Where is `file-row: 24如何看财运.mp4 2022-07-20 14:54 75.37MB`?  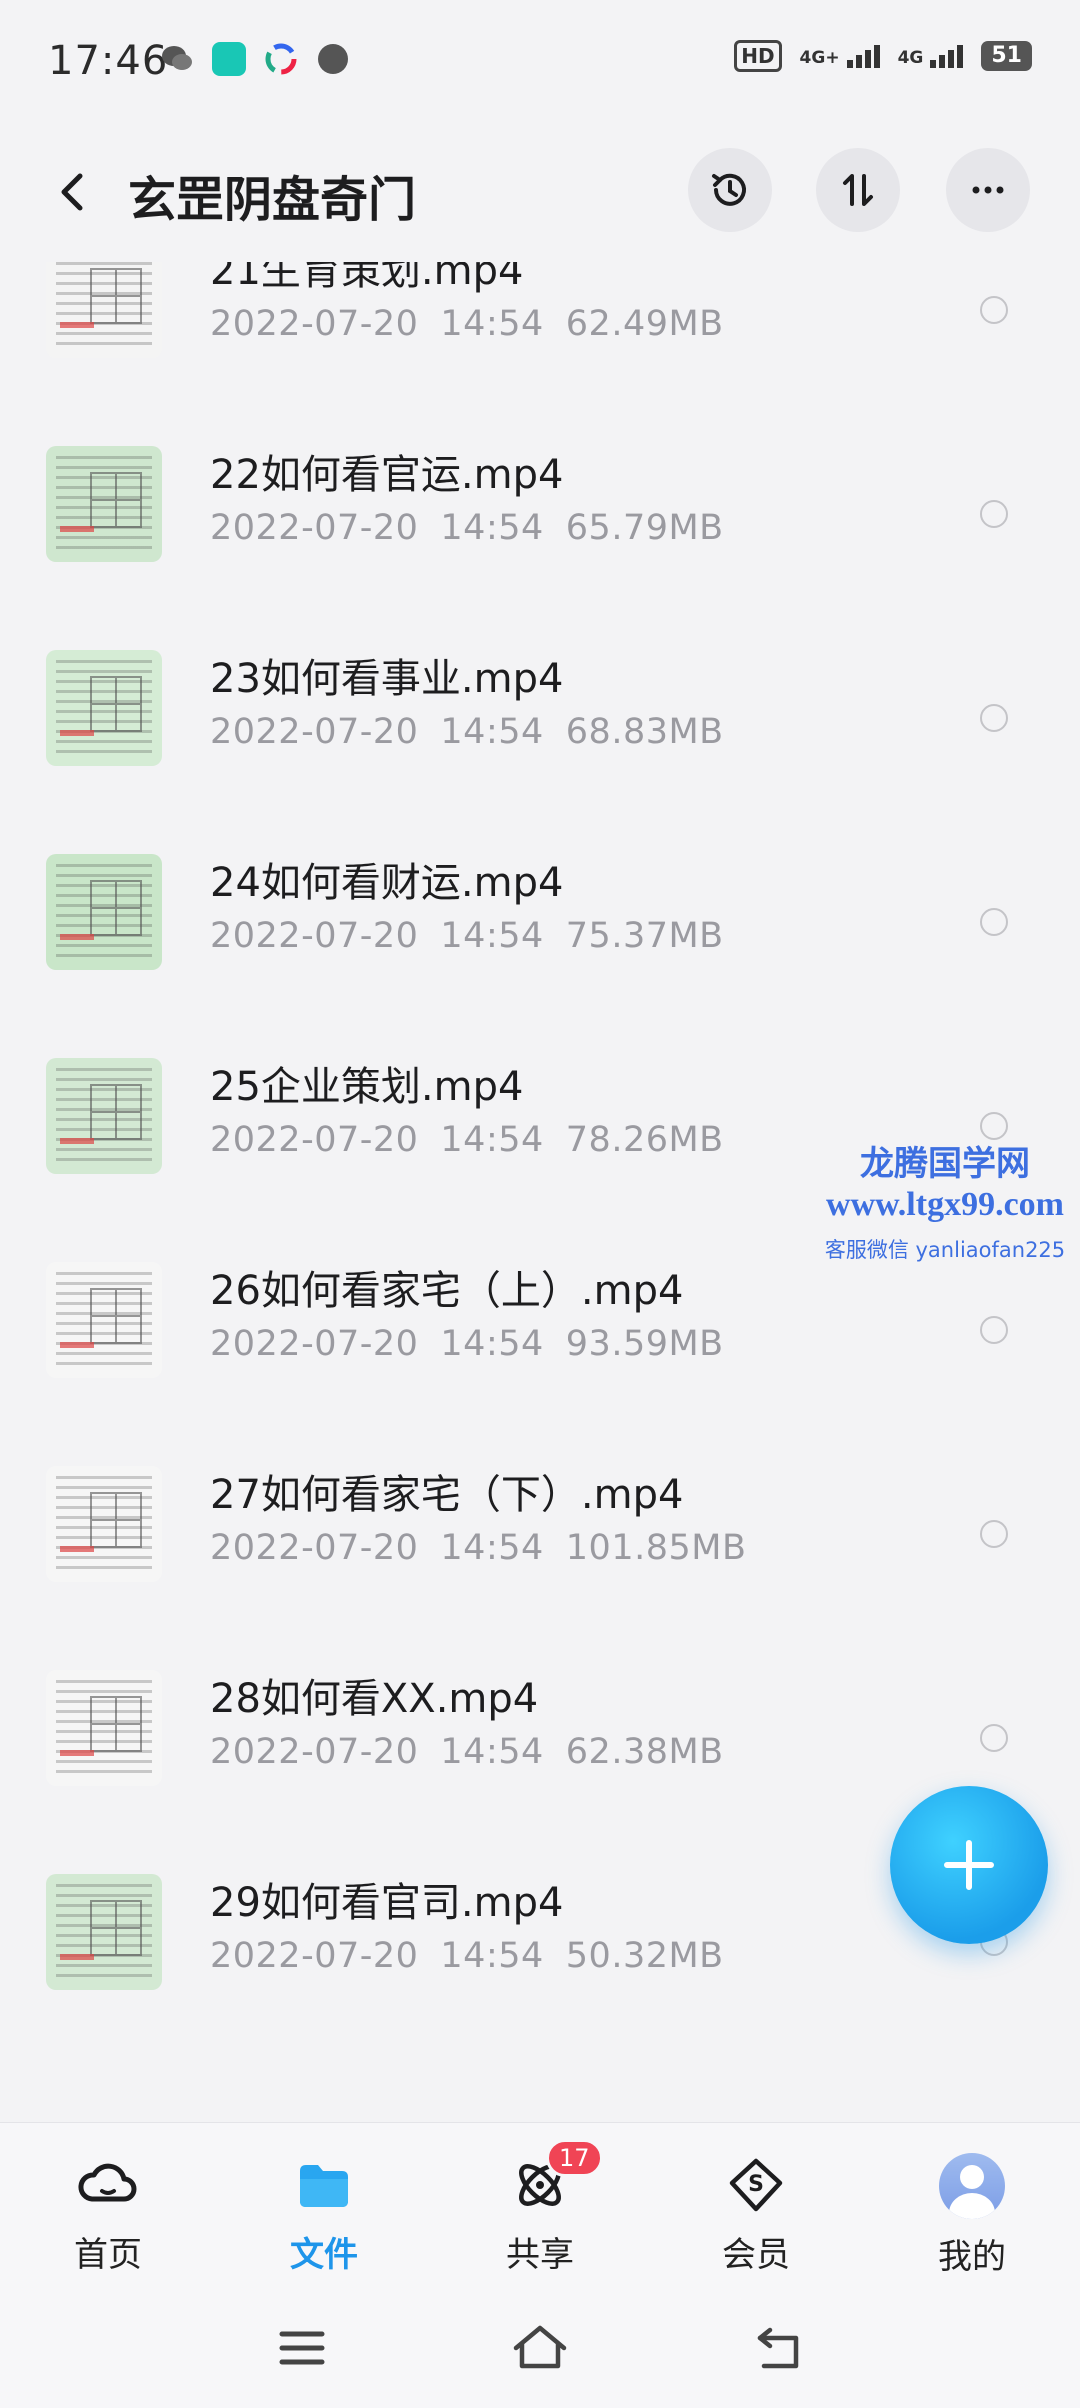
file-row: 24如何看财运.mp4 2022-07-20 14:54 75.37MB is located at coordinates (540, 914).